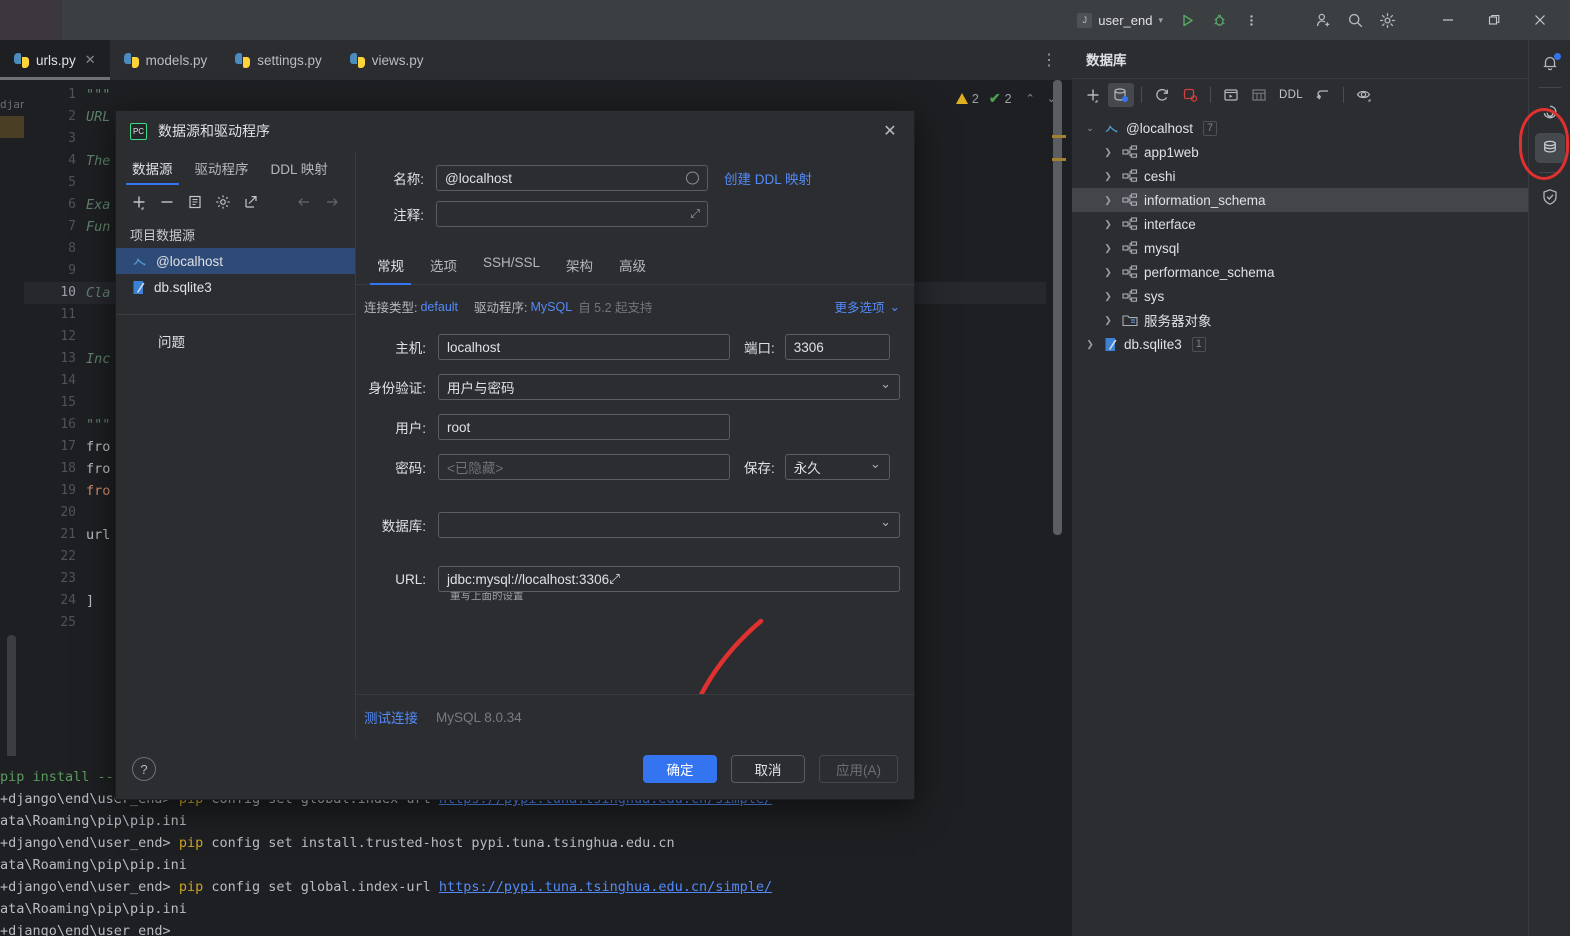  Describe the element at coordinates (1030, 98) in the screenshot. I see `previous-problem-icon: ⌃` at that location.